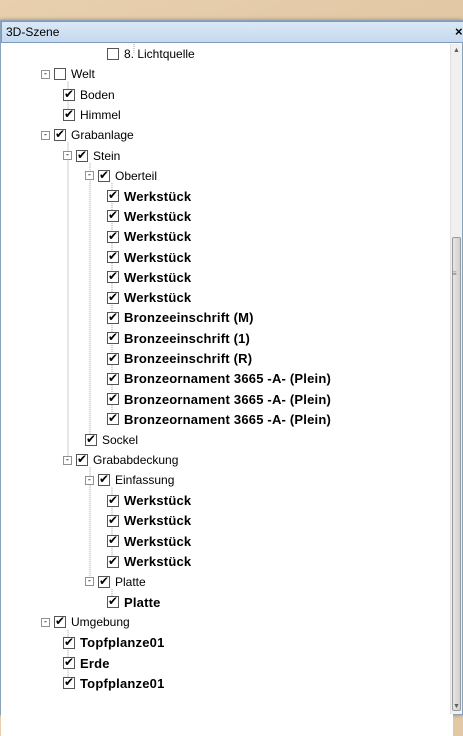 The image size is (463, 736). What do you see at coordinates (456, 707) in the screenshot?
I see `scroll-down-icon: ▼` at bounding box center [456, 707].